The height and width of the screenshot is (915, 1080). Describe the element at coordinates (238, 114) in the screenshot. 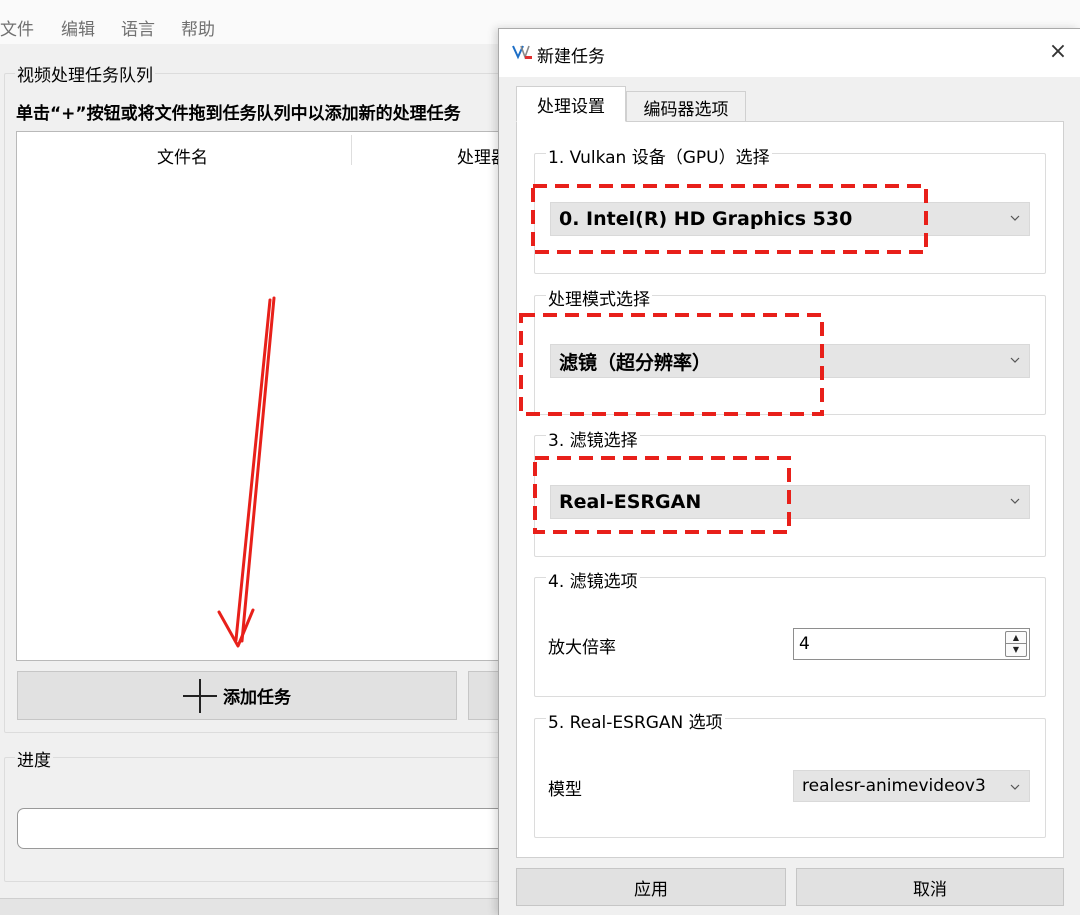

I see `queue-hint: 单击“+”按钮或将文件拖到任务队列中以添加新的处理任务` at that location.